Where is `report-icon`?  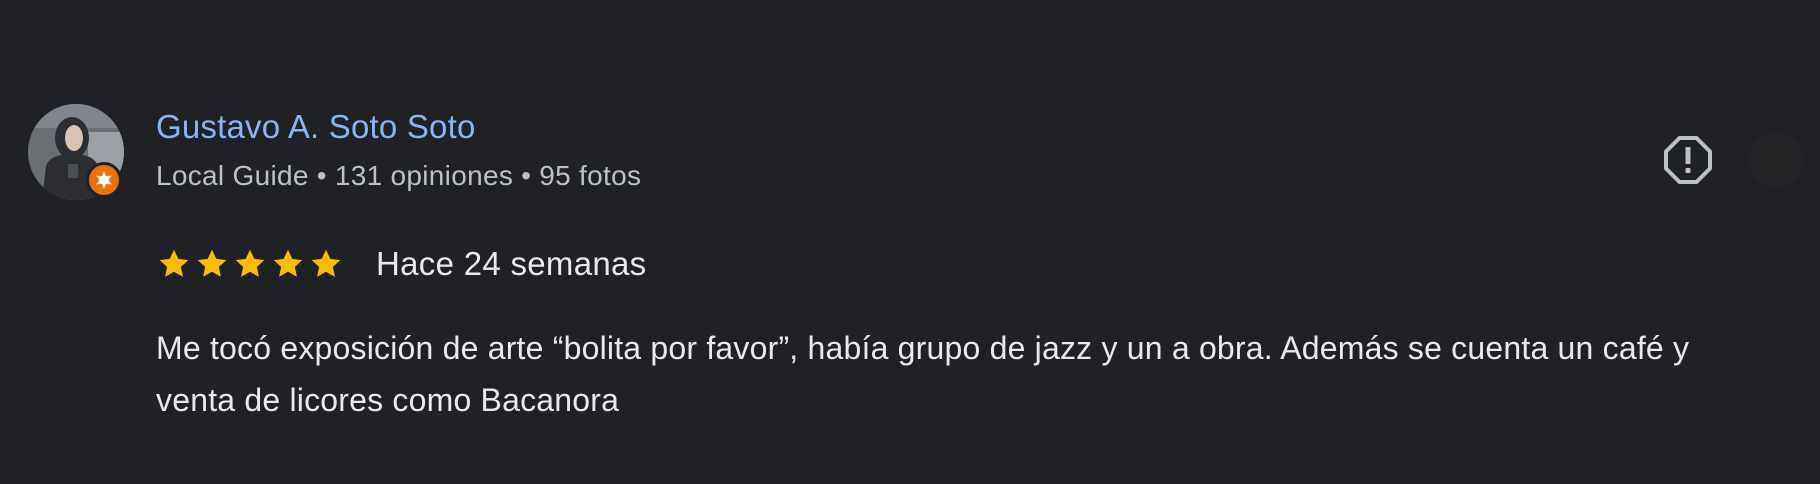 report-icon is located at coordinates (1688, 160).